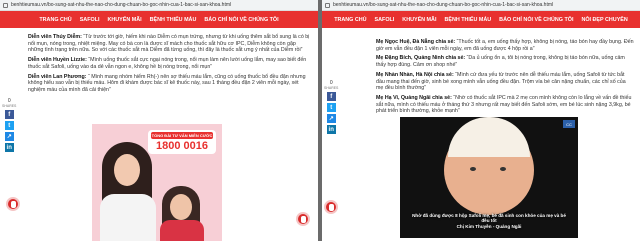 The width and height of the screenshot is (640, 241). What do you see at coordinates (55, 37) in the screenshot?
I see `testimonial-author: Diễn viên Thúy Diễm:` at bounding box center [55, 37].